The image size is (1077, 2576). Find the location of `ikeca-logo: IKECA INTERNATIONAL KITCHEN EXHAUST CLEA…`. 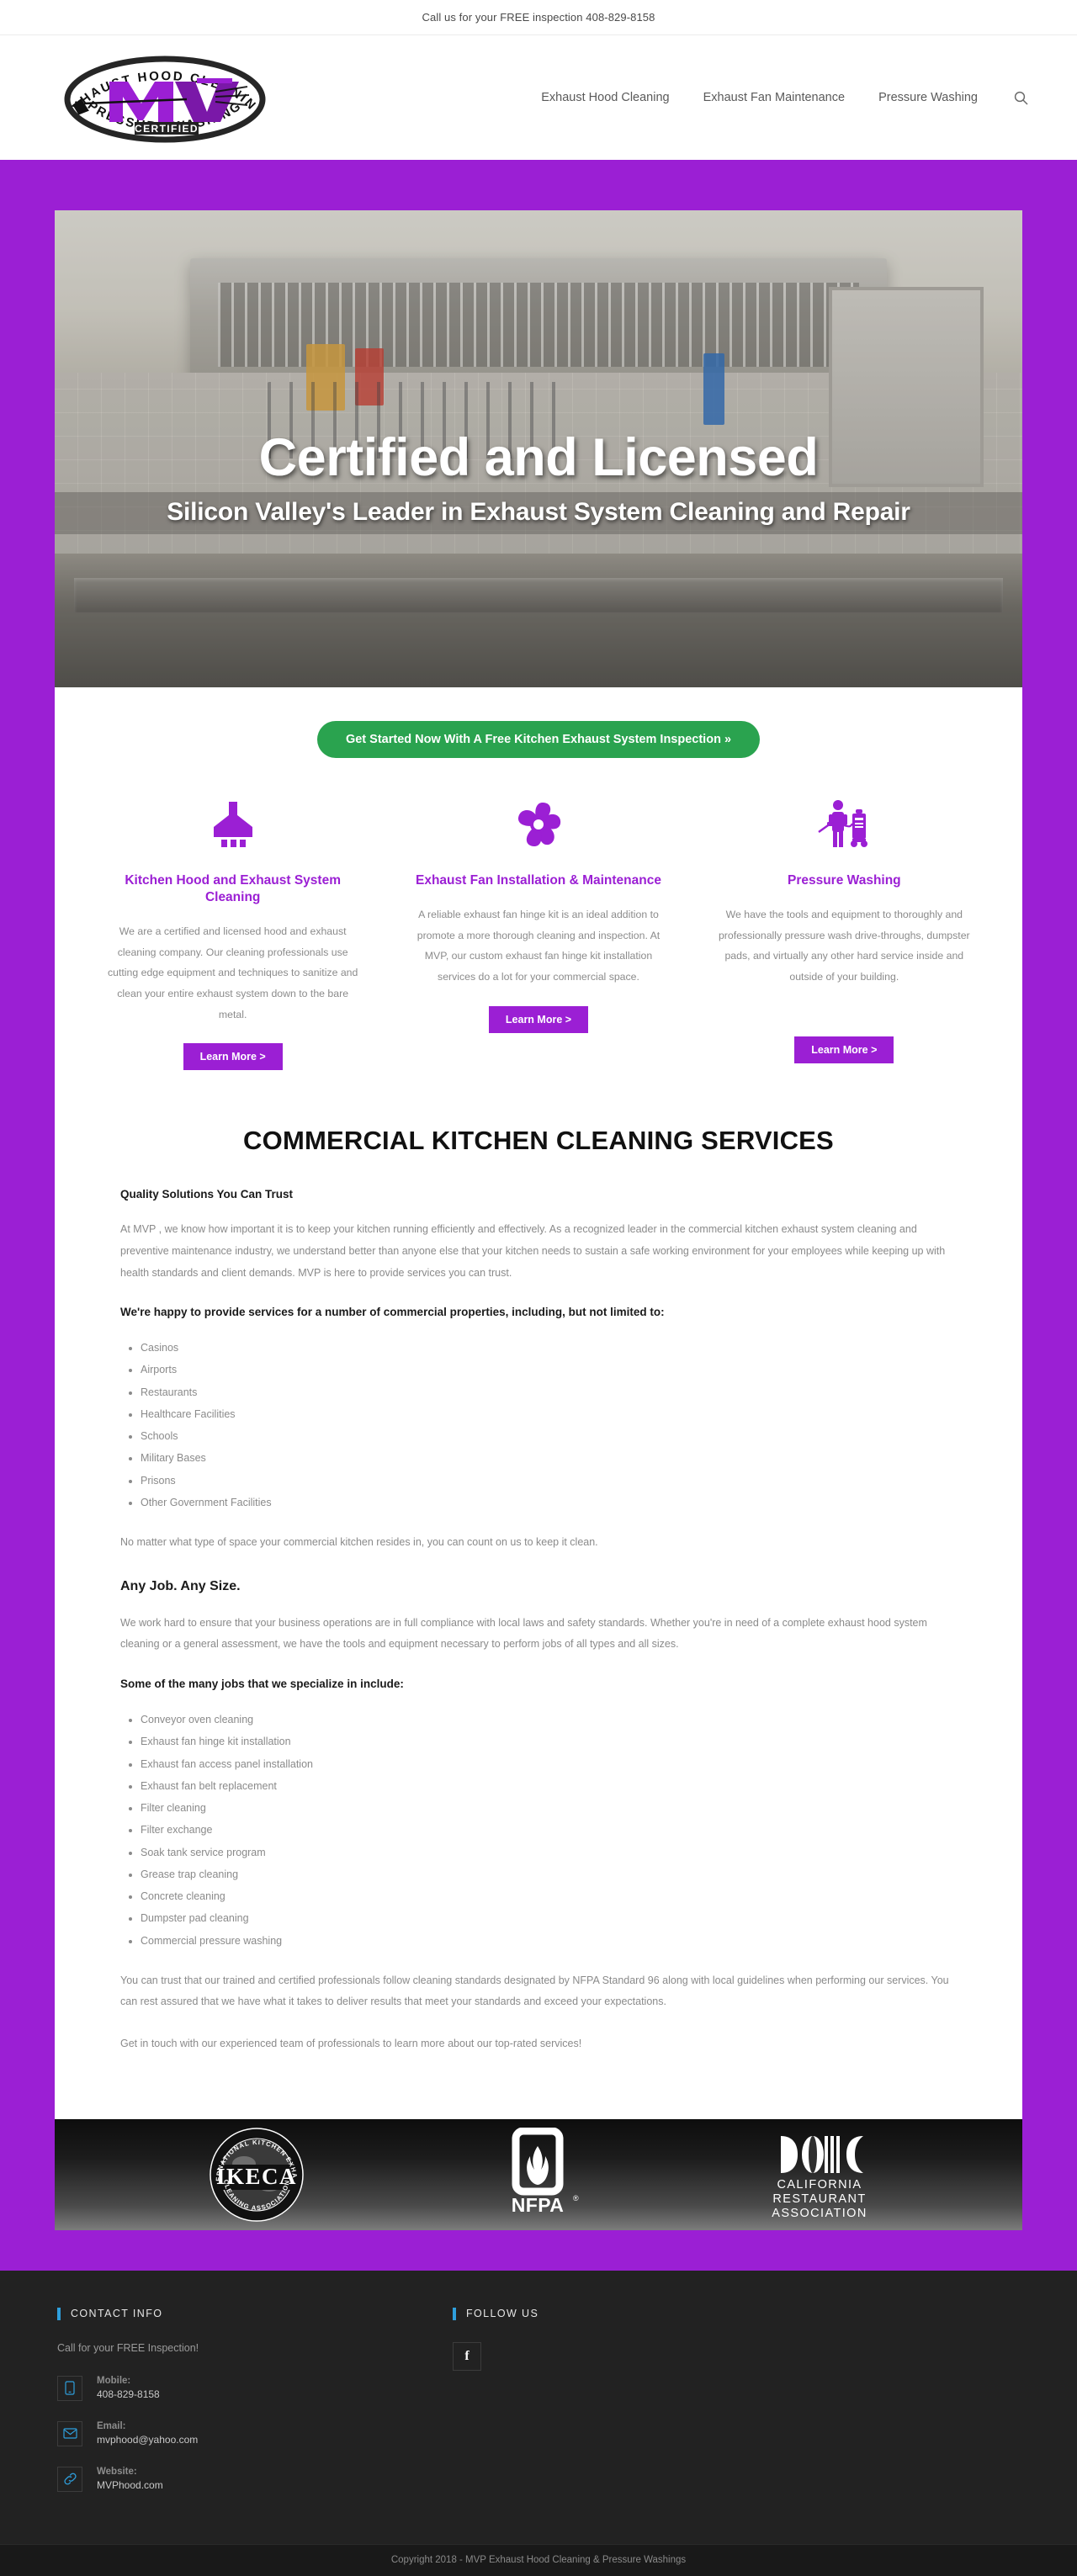

ikeca-logo: IKECA INTERNATIONAL KITCHEN EXHAUST CLEA… is located at coordinates (256, 2174).